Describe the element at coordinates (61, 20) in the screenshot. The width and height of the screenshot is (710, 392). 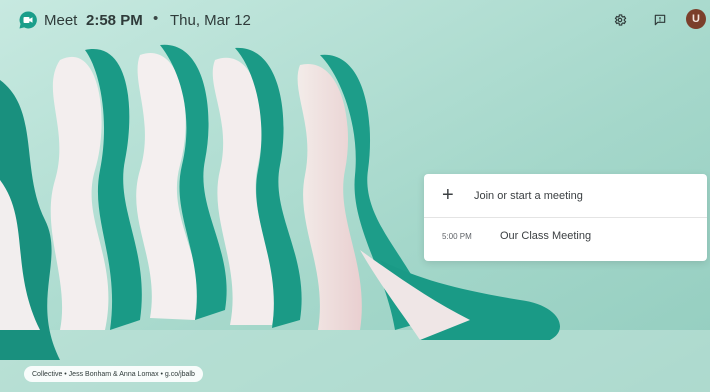
I see `app-title: Meet` at that location.